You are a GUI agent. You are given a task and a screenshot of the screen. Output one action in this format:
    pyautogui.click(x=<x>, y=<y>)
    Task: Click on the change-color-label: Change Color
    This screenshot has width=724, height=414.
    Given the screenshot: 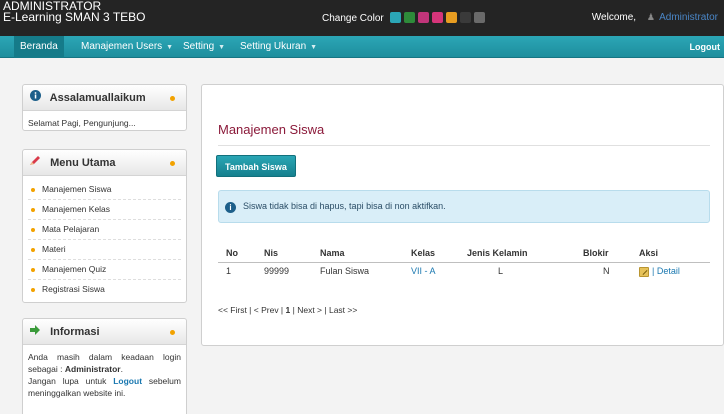 What is the action you would take?
    pyautogui.click(x=353, y=18)
    